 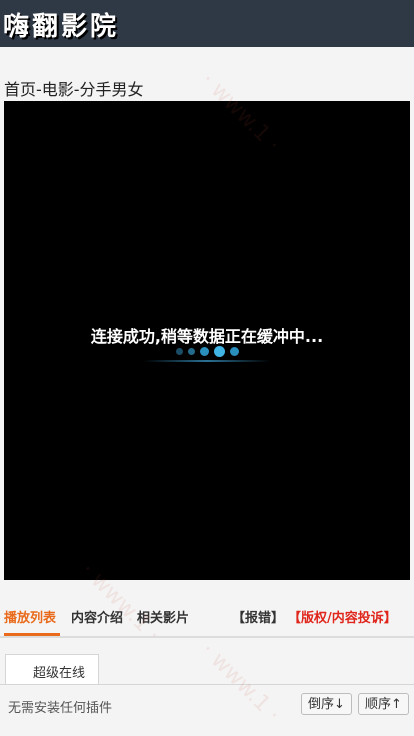 What do you see at coordinates (258, 616) in the screenshot?
I see `report-link: 【报错】` at bounding box center [258, 616].